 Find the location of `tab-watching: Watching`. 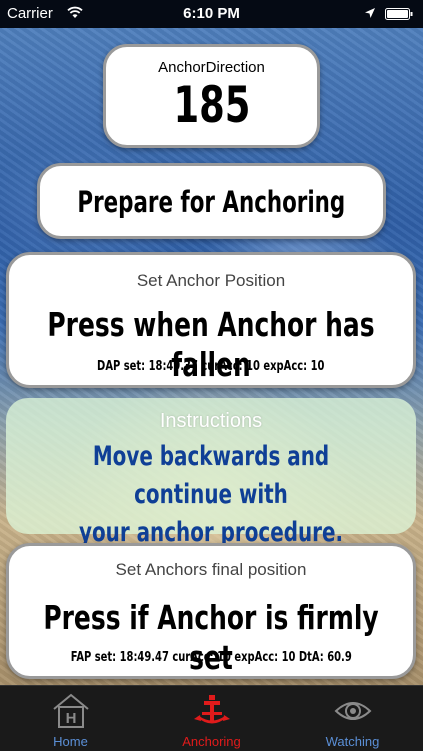

tab-watching: Watching is located at coordinates (352, 718).